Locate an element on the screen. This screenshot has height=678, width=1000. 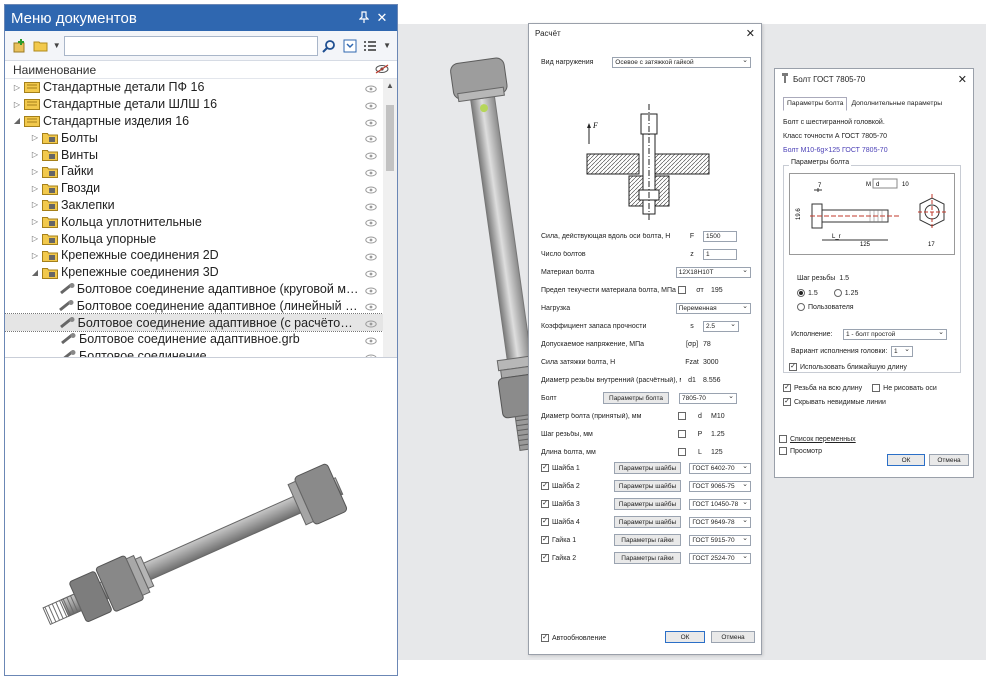
tree-item: ▷ Винты is located at coordinates (201, 154).